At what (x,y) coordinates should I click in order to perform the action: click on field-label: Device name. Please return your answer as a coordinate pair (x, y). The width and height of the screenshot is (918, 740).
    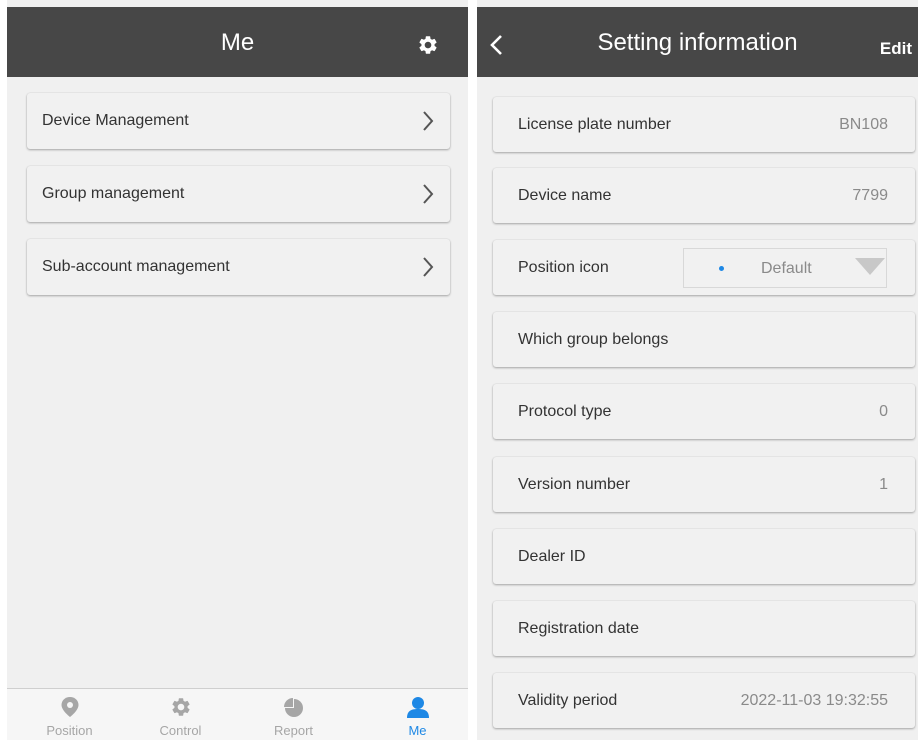
    Looking at the image, I should click on (565, 195).